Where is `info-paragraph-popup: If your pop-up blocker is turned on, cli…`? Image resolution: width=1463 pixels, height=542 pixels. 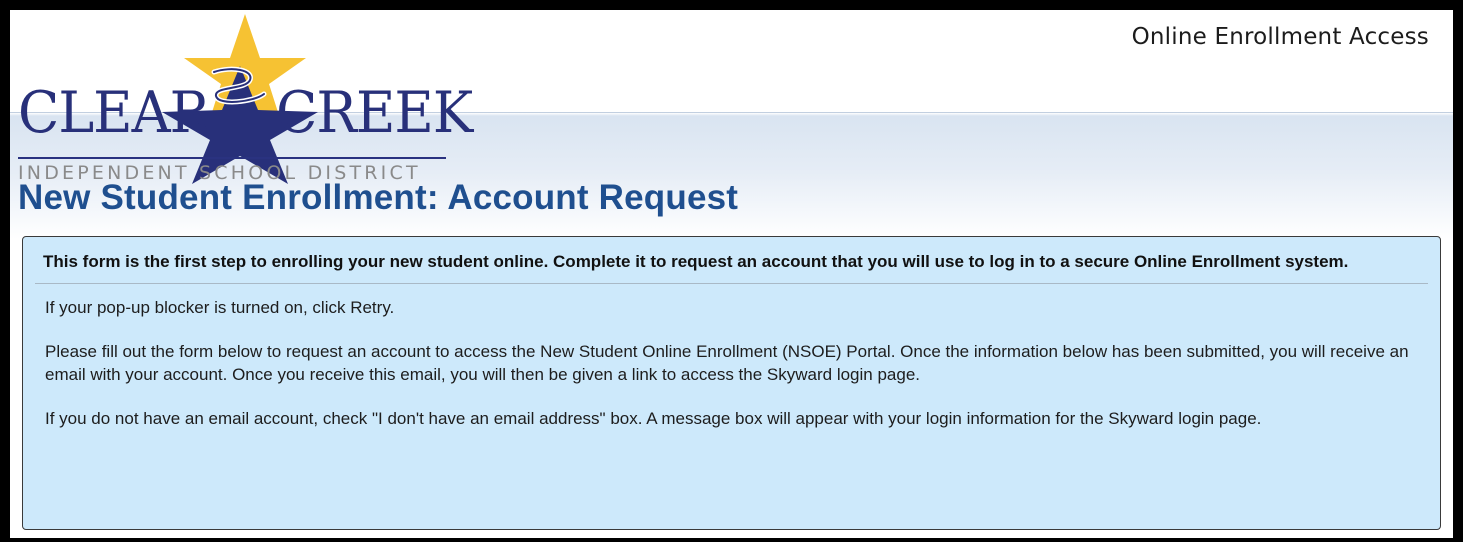 info-paragraph-popup: If your pop-up blocker is turned on, cli… is located at coordinates (220, 307).